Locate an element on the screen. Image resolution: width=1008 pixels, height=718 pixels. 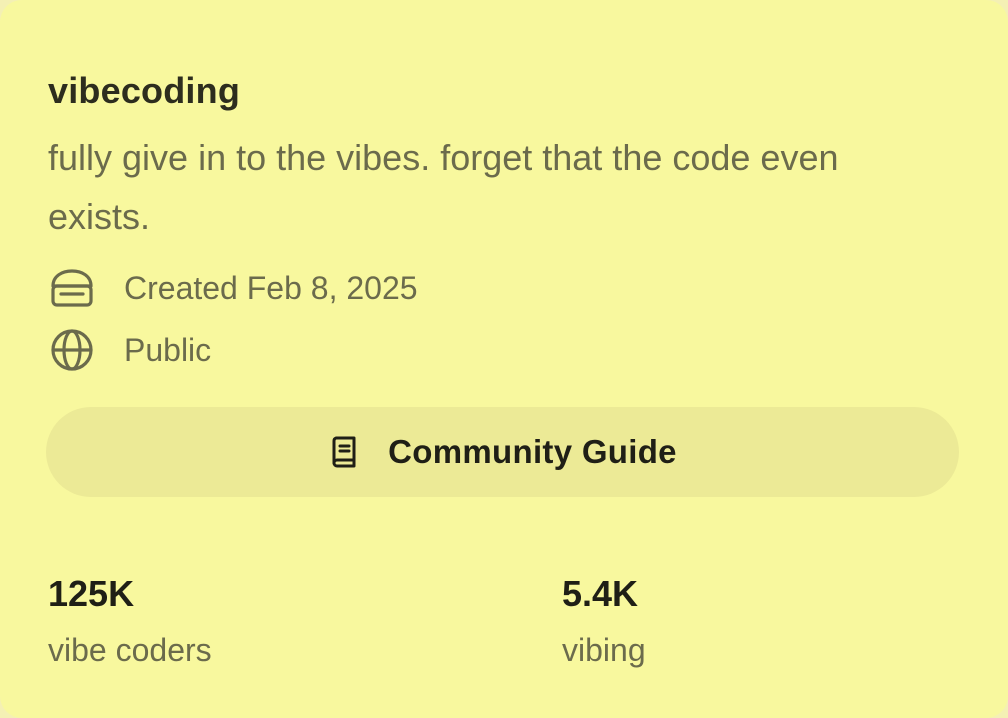
members-count: 125K is located at coordinates (91, 593).